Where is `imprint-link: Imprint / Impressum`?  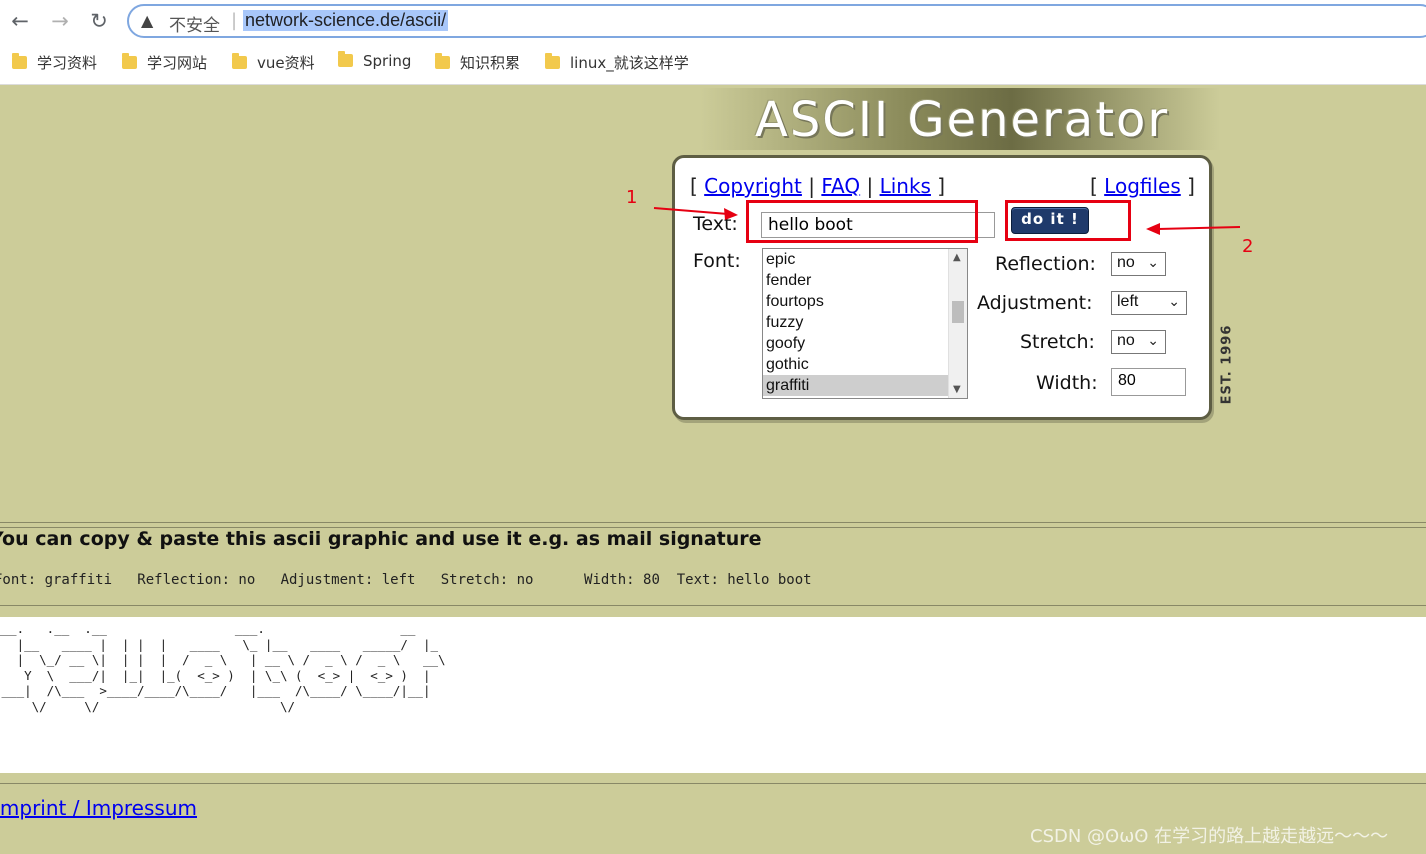
imprint-link: Imprint / Impressum is located at coordinates (98, 808).